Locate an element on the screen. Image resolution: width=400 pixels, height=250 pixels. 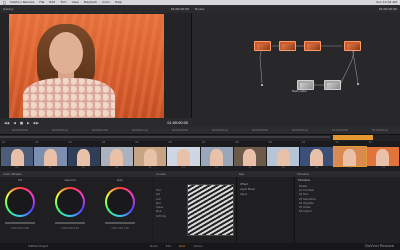
tab-color: Color is located at coordinates (182, 246).